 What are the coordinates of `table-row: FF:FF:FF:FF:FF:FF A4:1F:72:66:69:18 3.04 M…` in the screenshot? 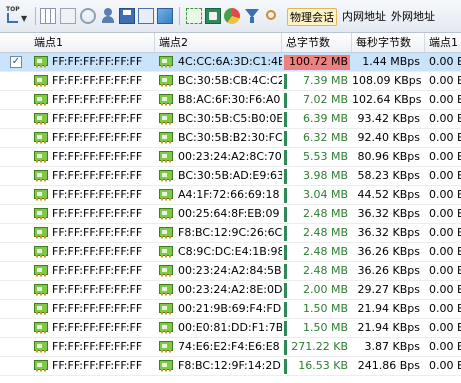 It's located at (230, 195).